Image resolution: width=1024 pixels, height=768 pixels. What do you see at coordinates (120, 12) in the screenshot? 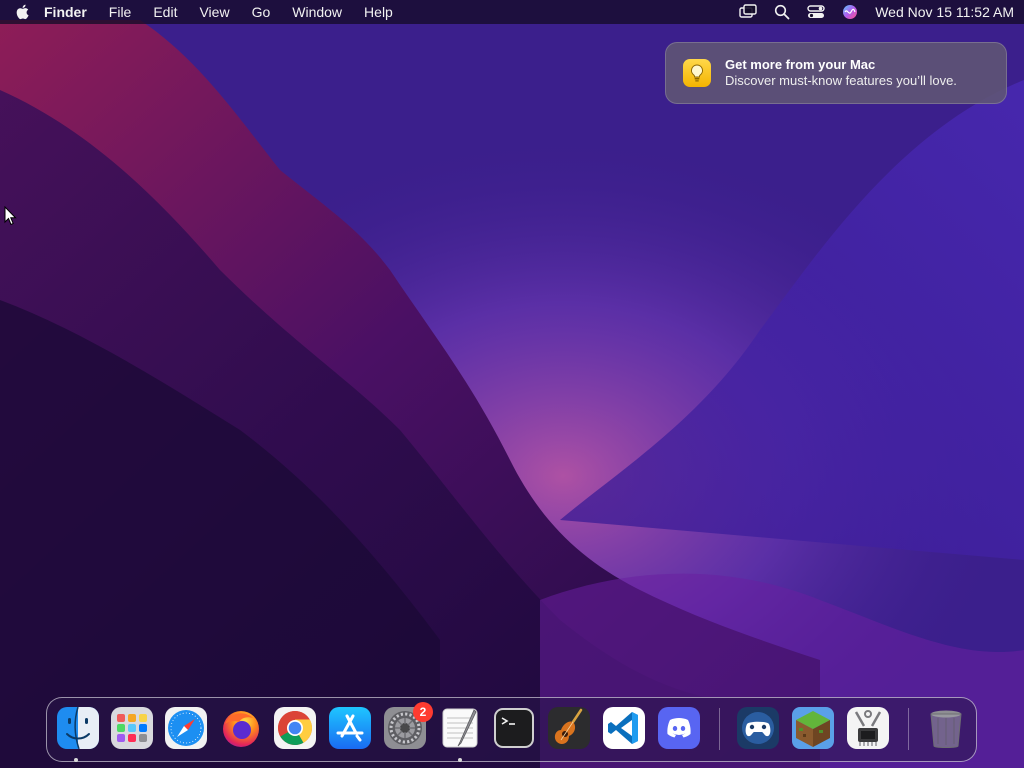
I see `menu-file: File` at bounding box center [120, 12].